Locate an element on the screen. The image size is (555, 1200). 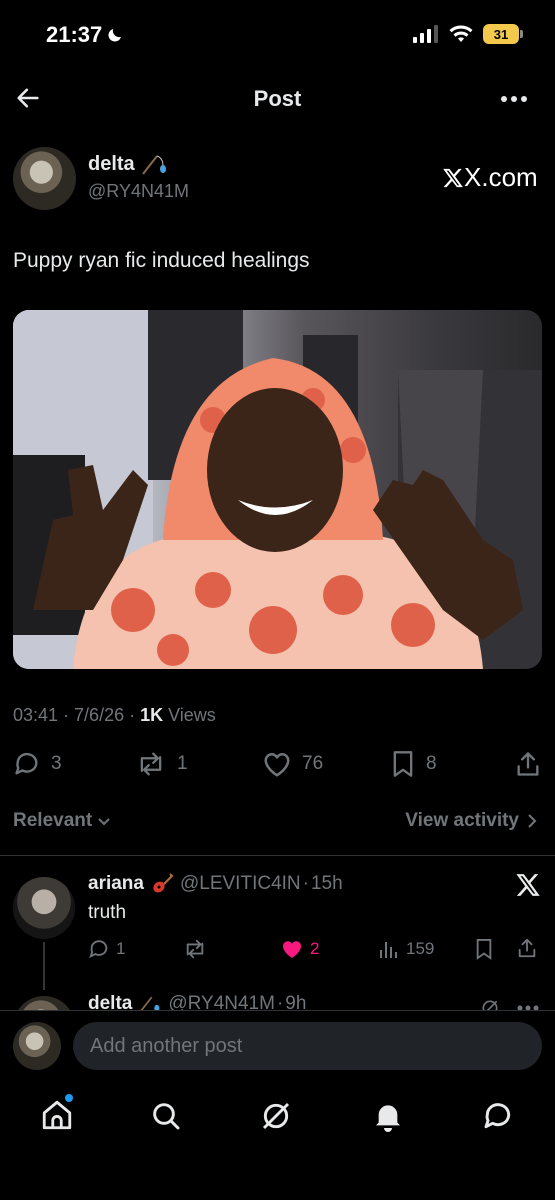
tab-home is located at coordinates (57, 1113).